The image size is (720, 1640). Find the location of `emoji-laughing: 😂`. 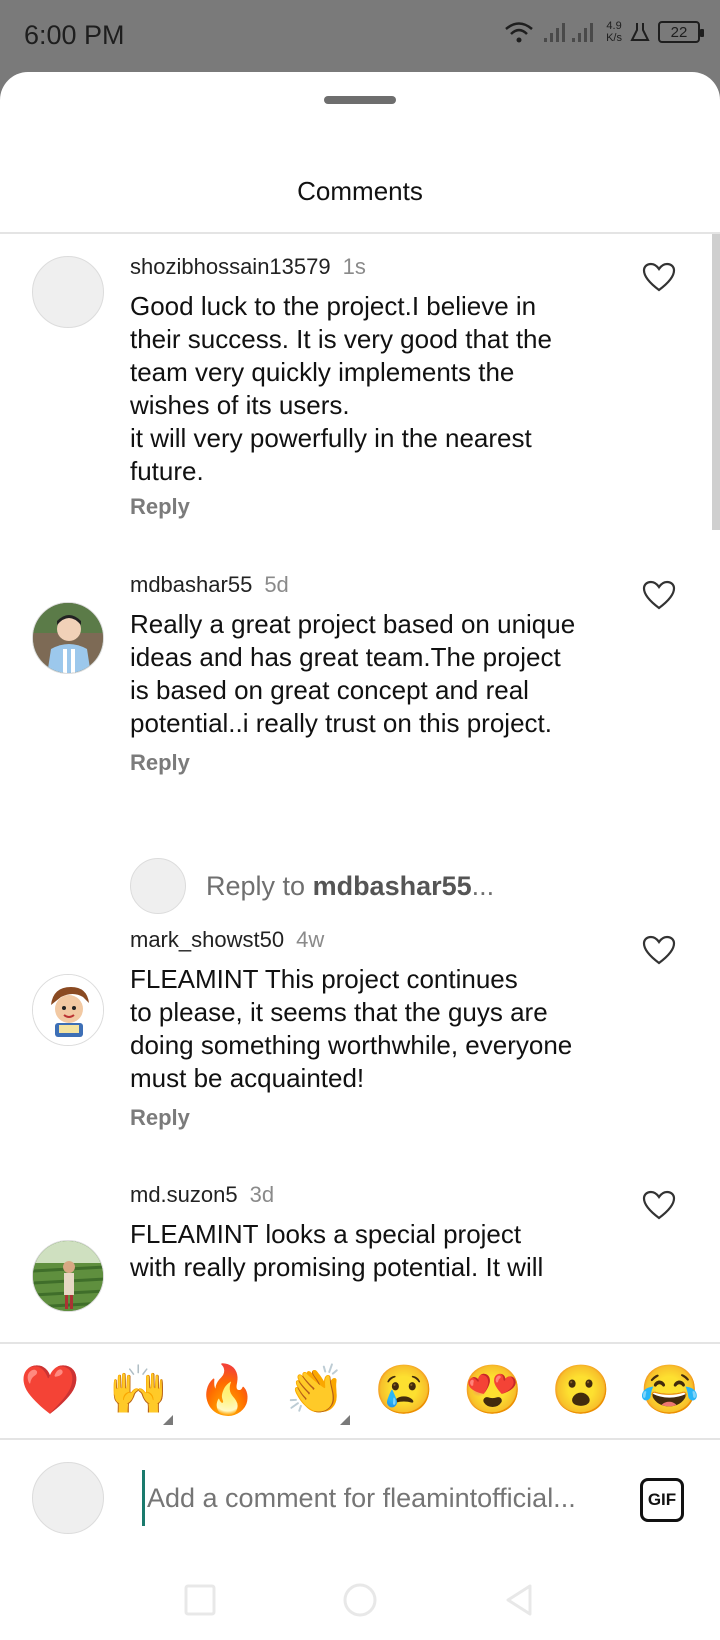

emoji-laughing: 😂 is located at coordinates (670, 1391).